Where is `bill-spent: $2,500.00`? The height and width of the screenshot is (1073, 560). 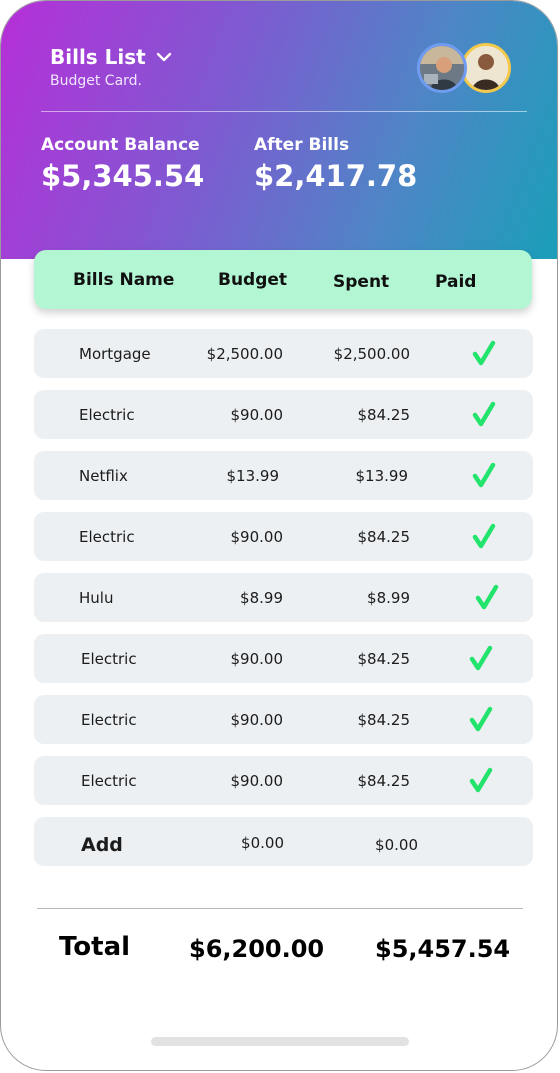 bill-spent: $2,500.00 is located at coordinates (371, 354).